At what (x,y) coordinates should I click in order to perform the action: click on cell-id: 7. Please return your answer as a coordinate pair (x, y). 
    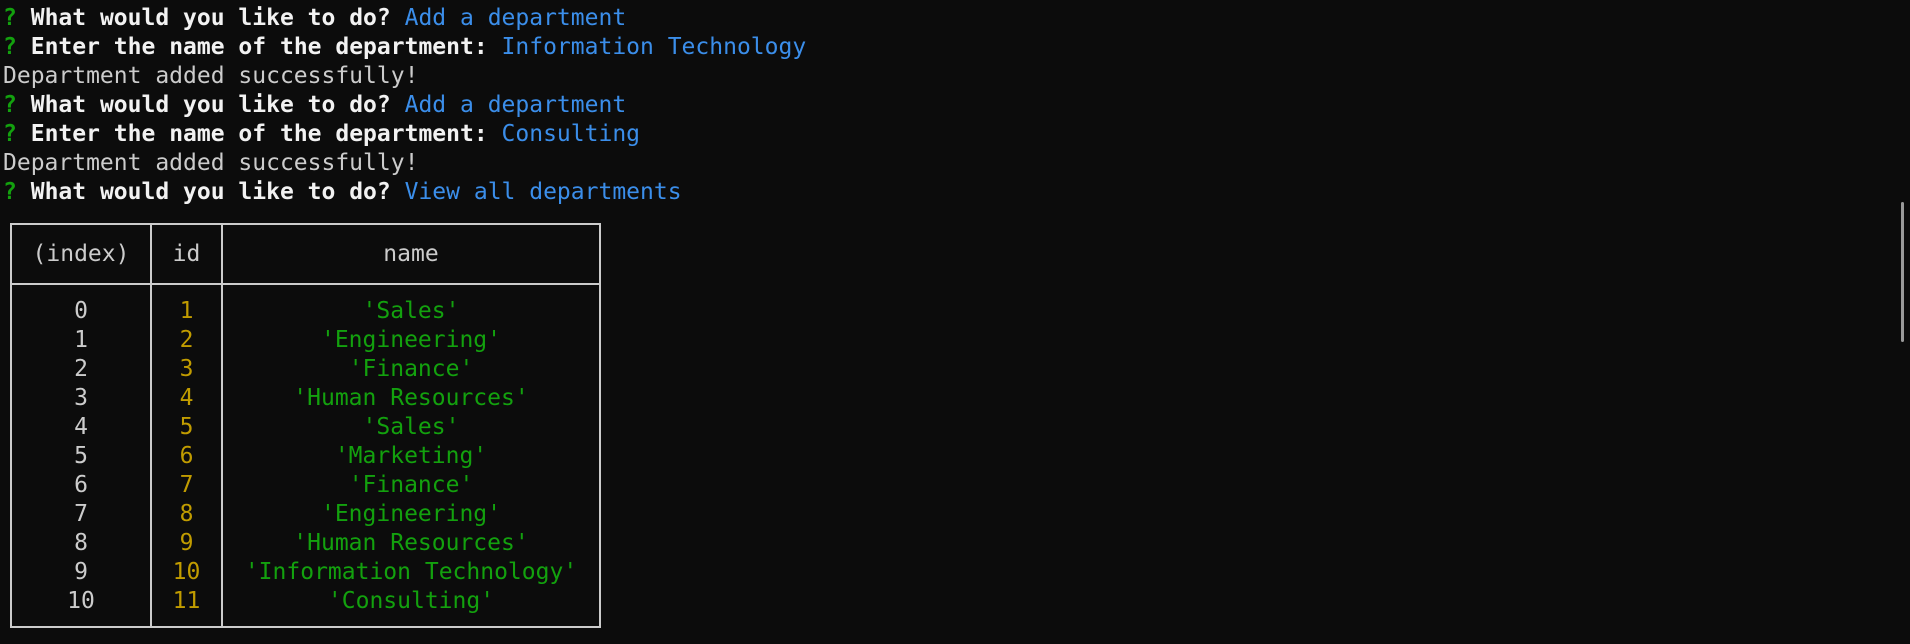
    Looking at the image, I should click on (186, 485).